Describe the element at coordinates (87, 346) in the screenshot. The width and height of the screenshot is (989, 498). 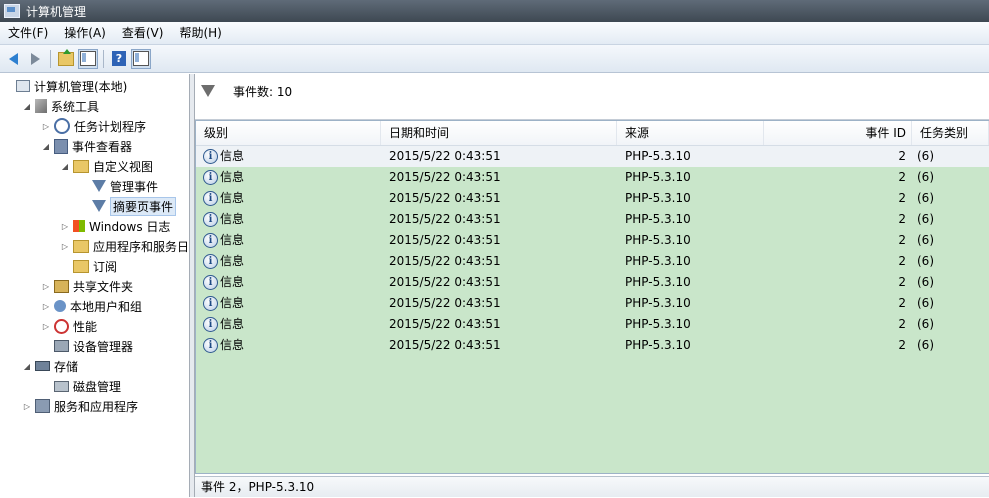
I see `tree-item: 设备管理器` at that location.